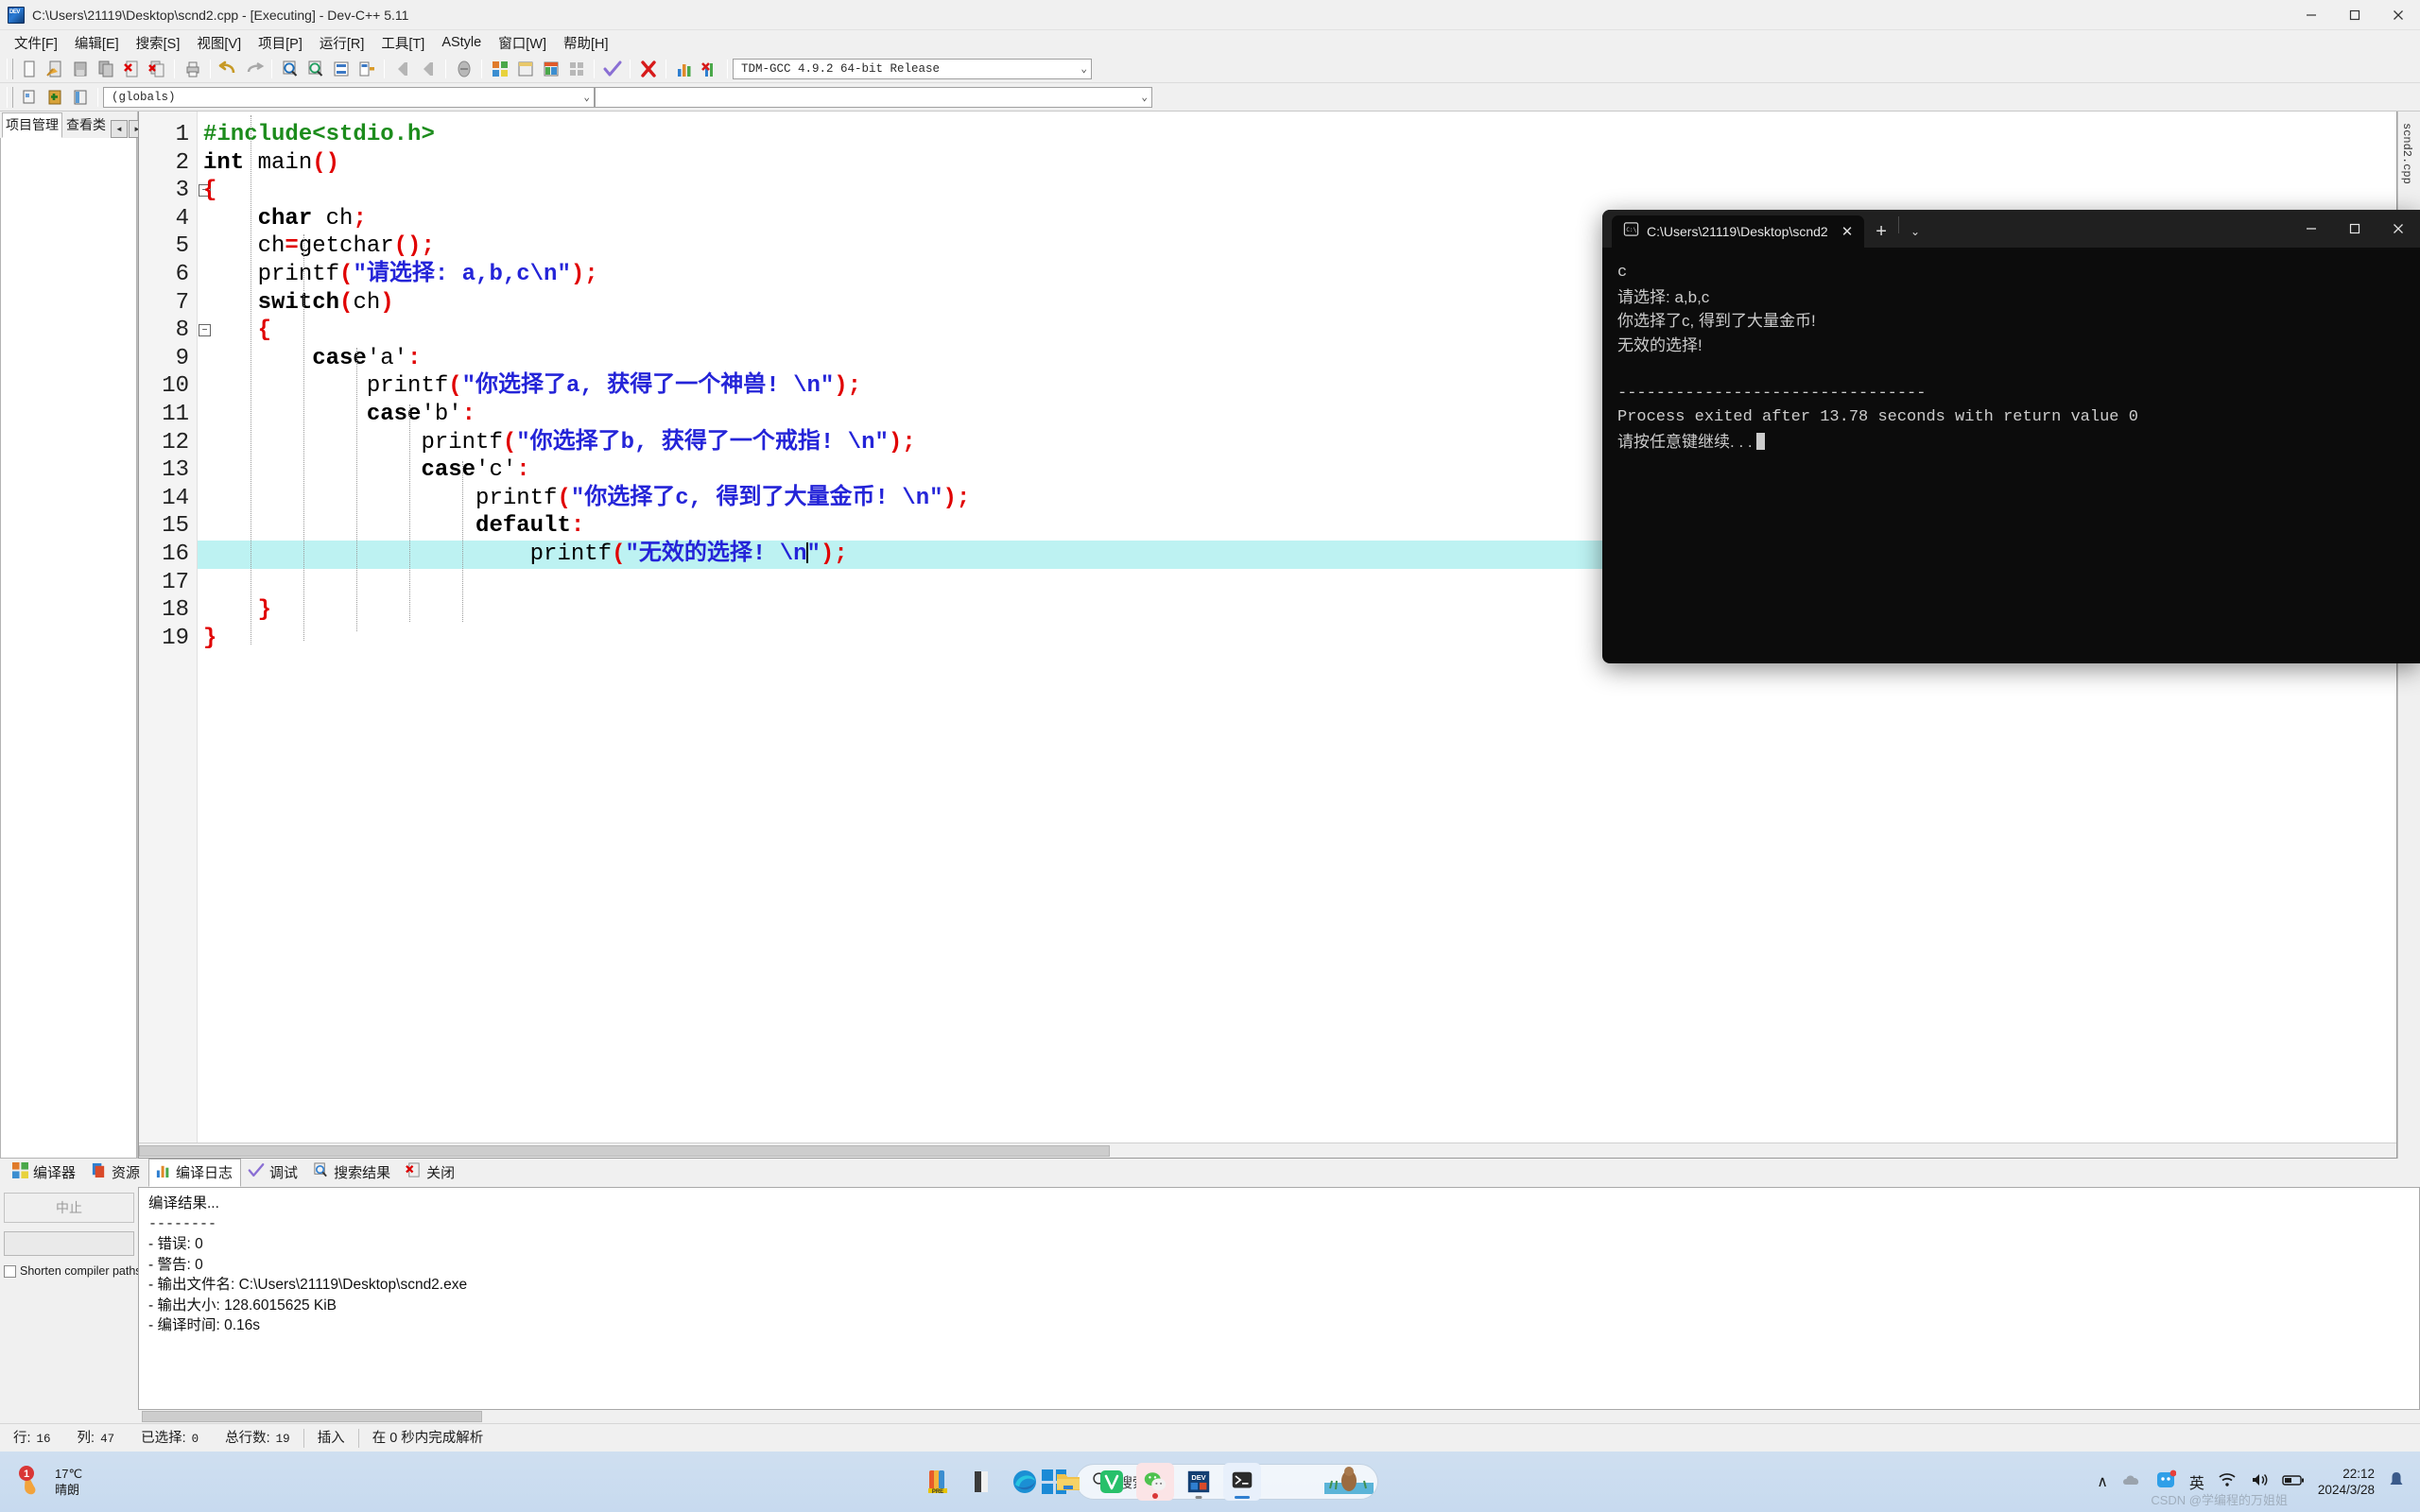 The image size is (2420, 1512). Describe the element at coordinates (341, 68) in the screenshot. I see `goto-line-icon` at that location.